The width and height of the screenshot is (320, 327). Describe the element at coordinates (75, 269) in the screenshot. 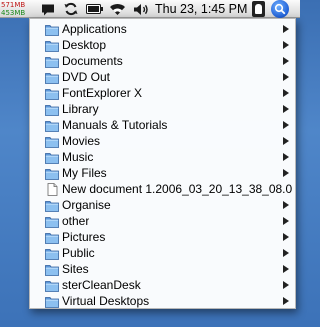

I see `menu-item-label: Sites` at that location.